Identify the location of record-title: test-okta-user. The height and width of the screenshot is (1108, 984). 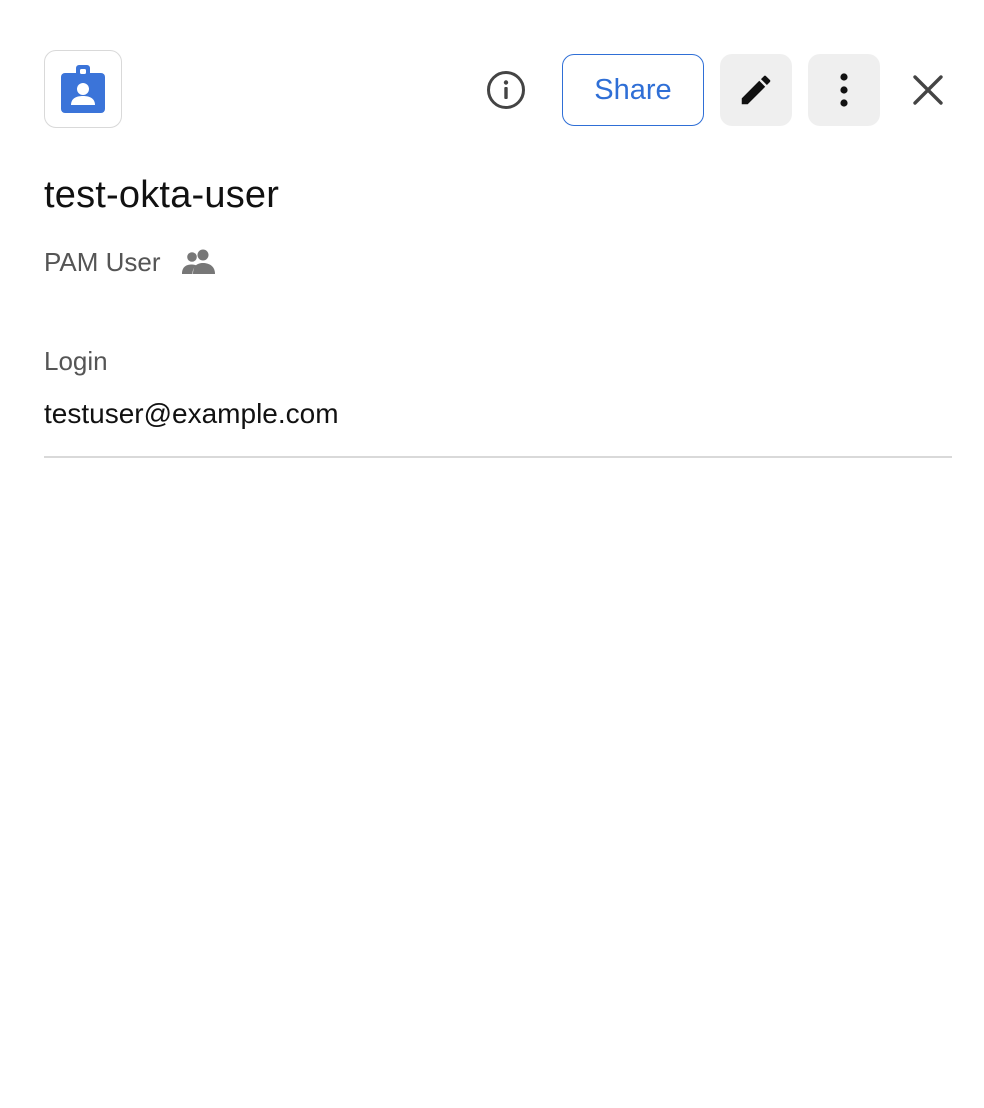
(162, 195).